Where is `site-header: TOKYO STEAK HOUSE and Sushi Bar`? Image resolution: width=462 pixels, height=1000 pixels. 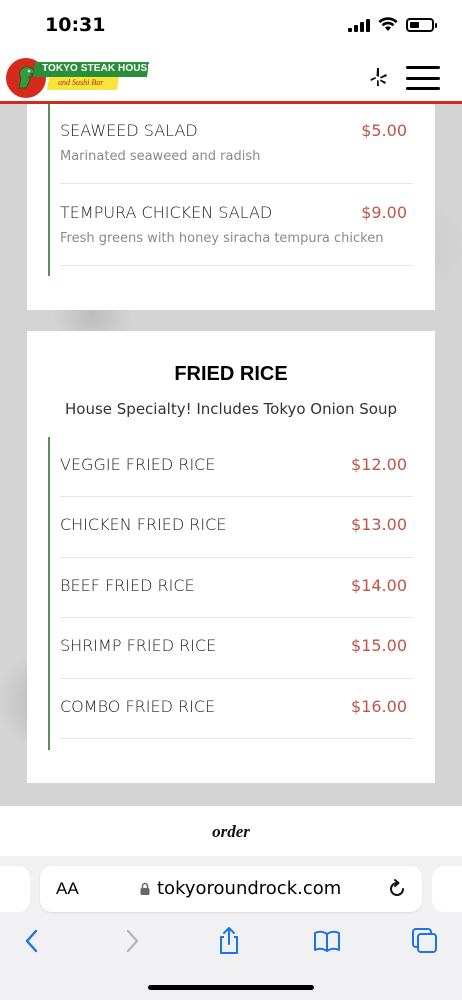
site-header: TOKYO STEAK HOUSE and Sushi Bar is located at coordinates (231, 78).